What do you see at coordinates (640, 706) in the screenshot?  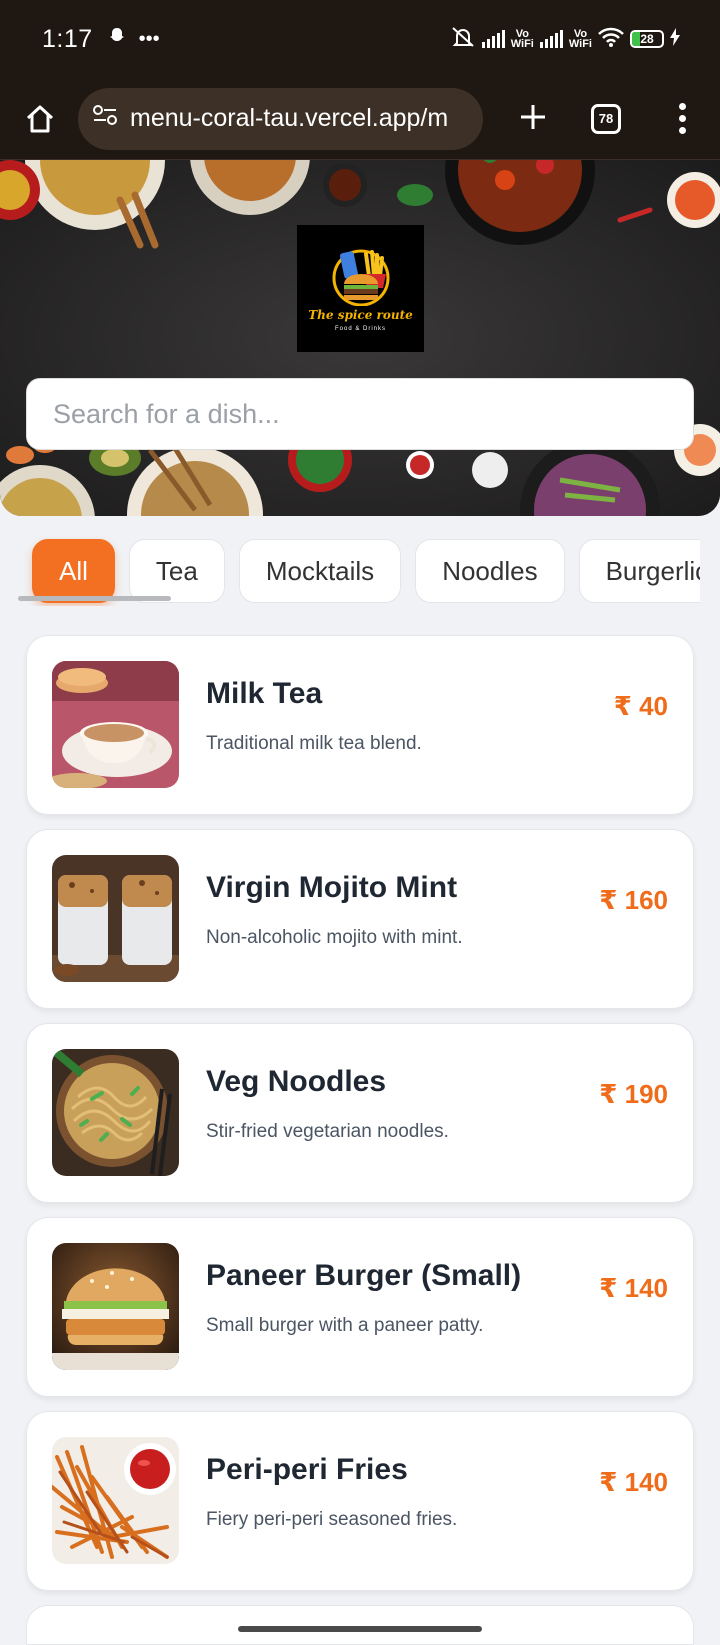 I see `item-price: ₹ 40` at bounding box center [640, 706].